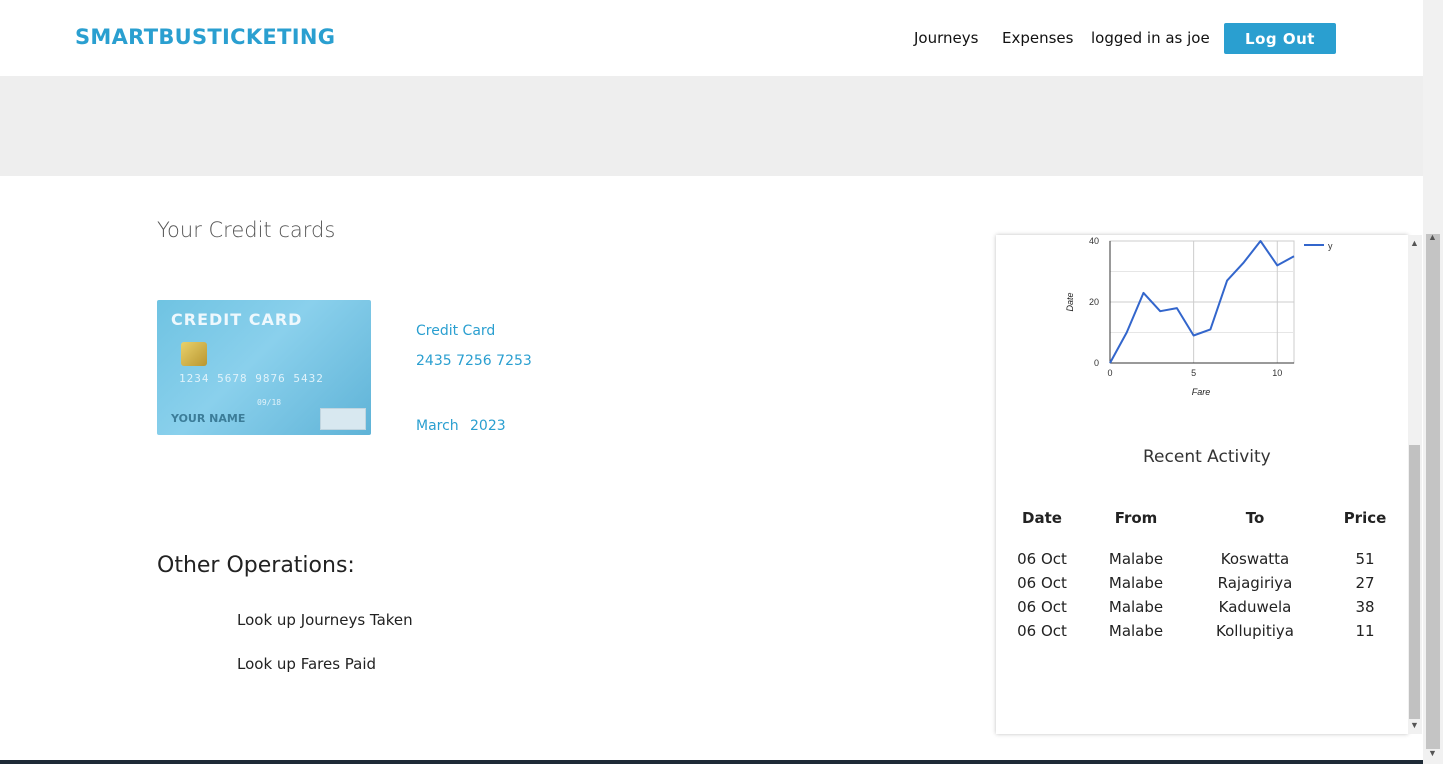  What do you see at coordinates (208, 418) in the screenshot?
I see `card-image-name: YOUR NAME` at bounding box center [208, 418].